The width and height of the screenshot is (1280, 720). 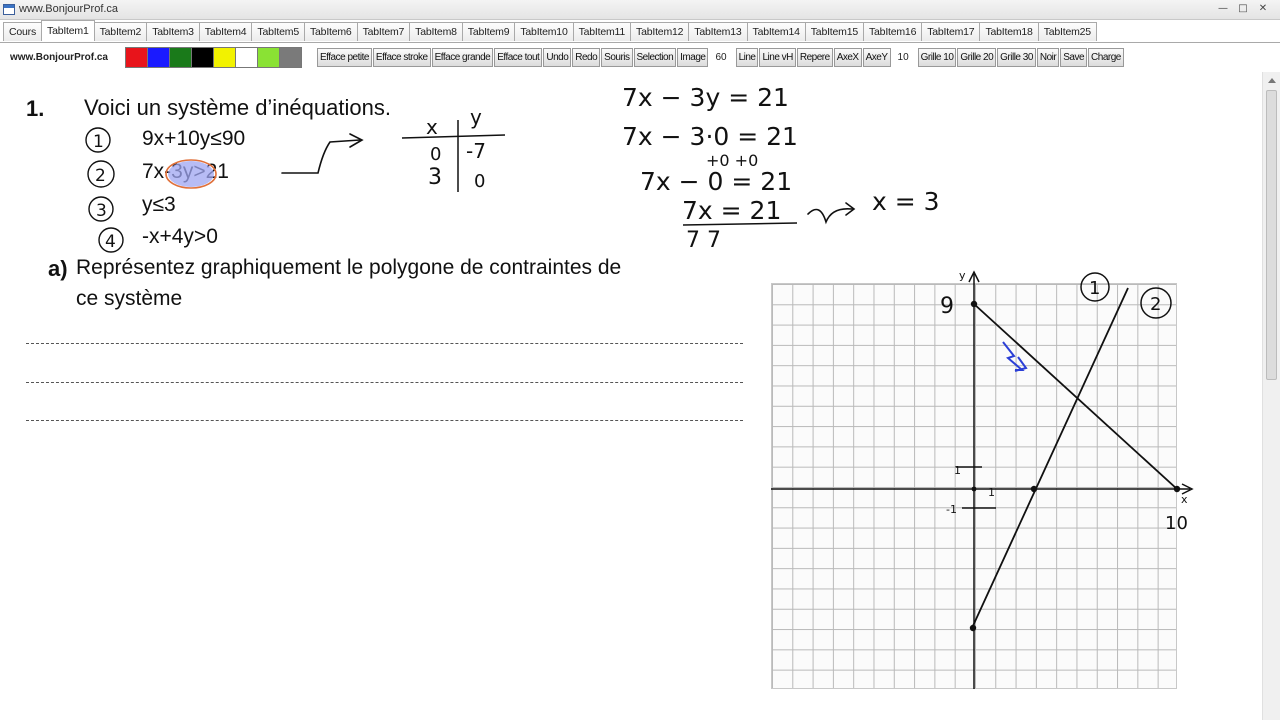 I want to click on point-origin, so click(x=974, y=489).